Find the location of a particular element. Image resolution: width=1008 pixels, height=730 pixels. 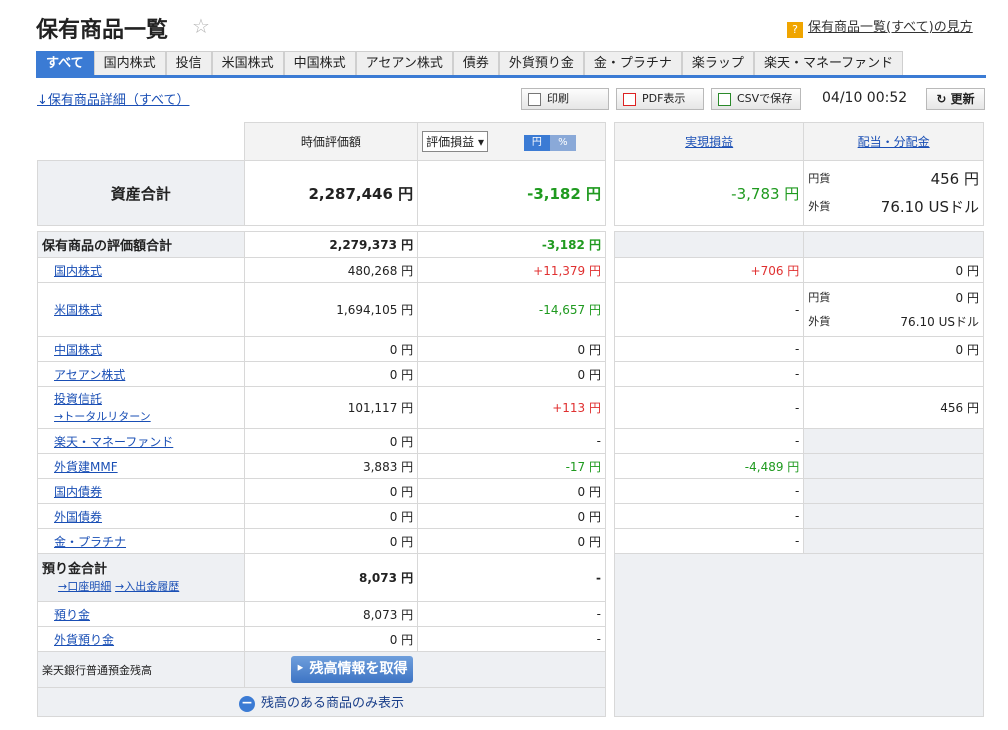

eval-header: 評価損益 ▾ 円% is located at coordinates (511, 141).